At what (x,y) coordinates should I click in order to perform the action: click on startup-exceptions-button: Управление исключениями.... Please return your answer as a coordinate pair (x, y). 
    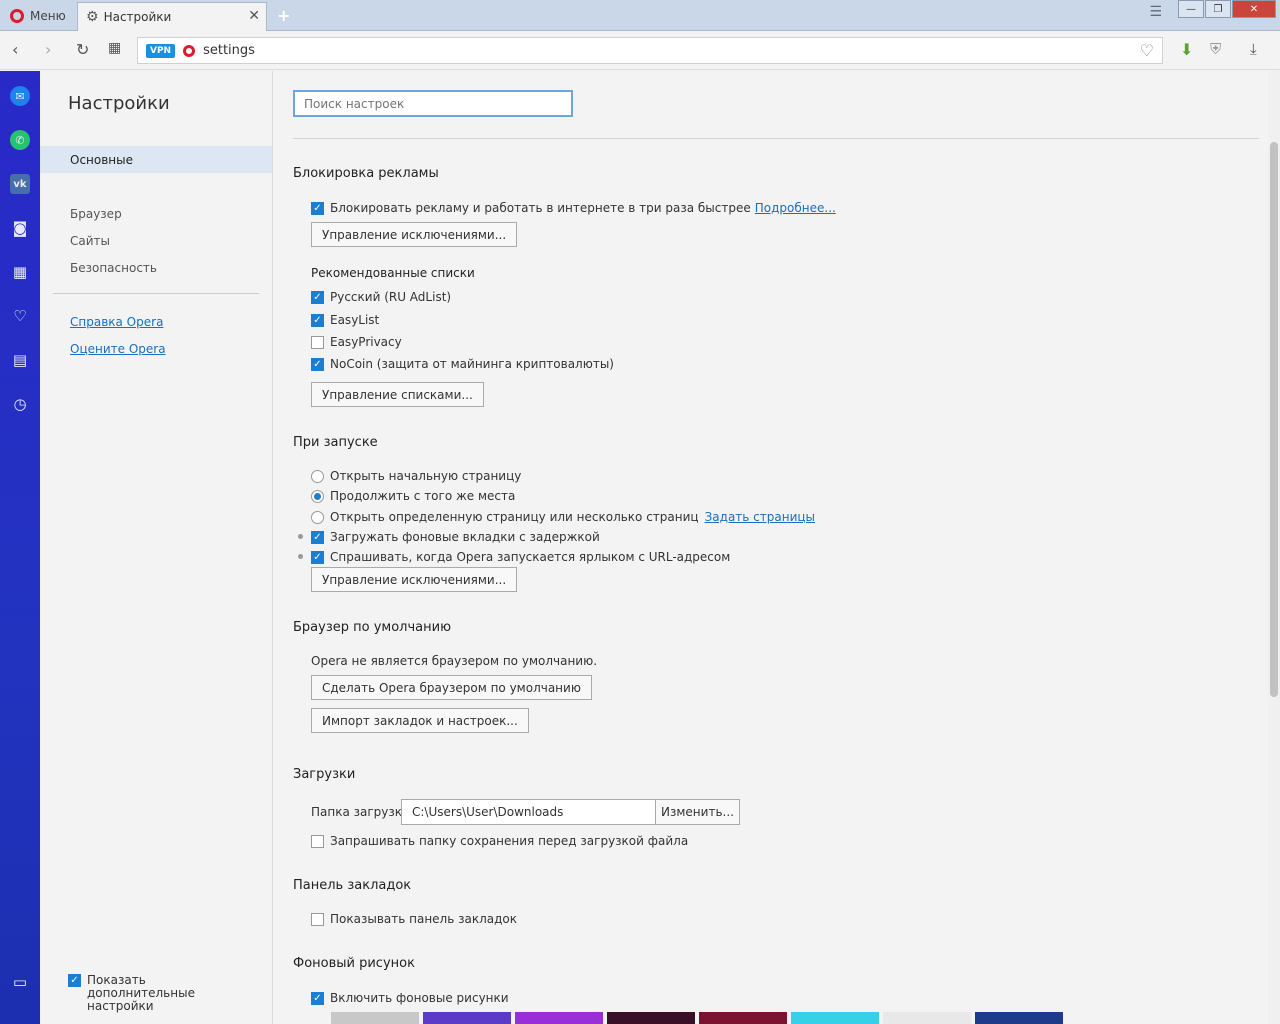
    Looking at the image, I should click on (414, 579).